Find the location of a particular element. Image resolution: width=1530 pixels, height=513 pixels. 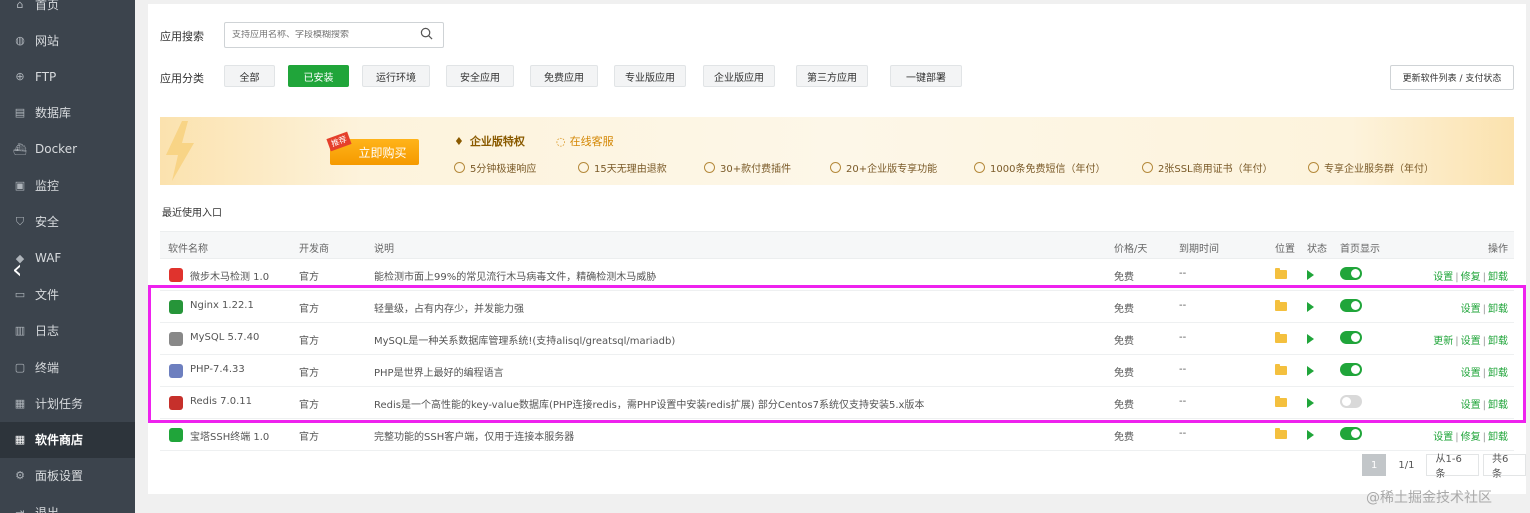

category-button-2: 运行环境 is located at coordinates (396, 76).